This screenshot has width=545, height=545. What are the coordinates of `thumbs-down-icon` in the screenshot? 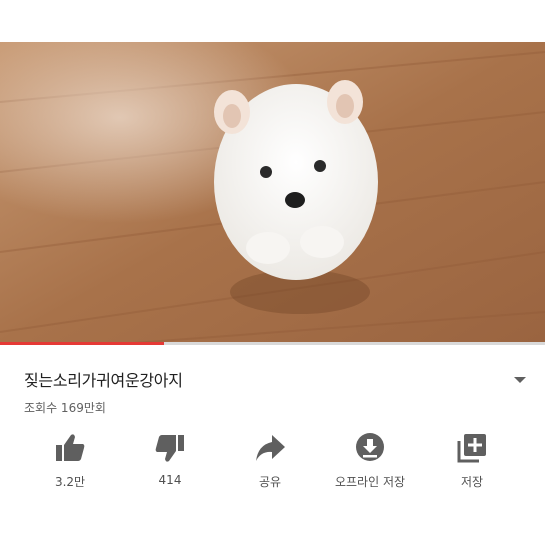 It's located at (169, 448).